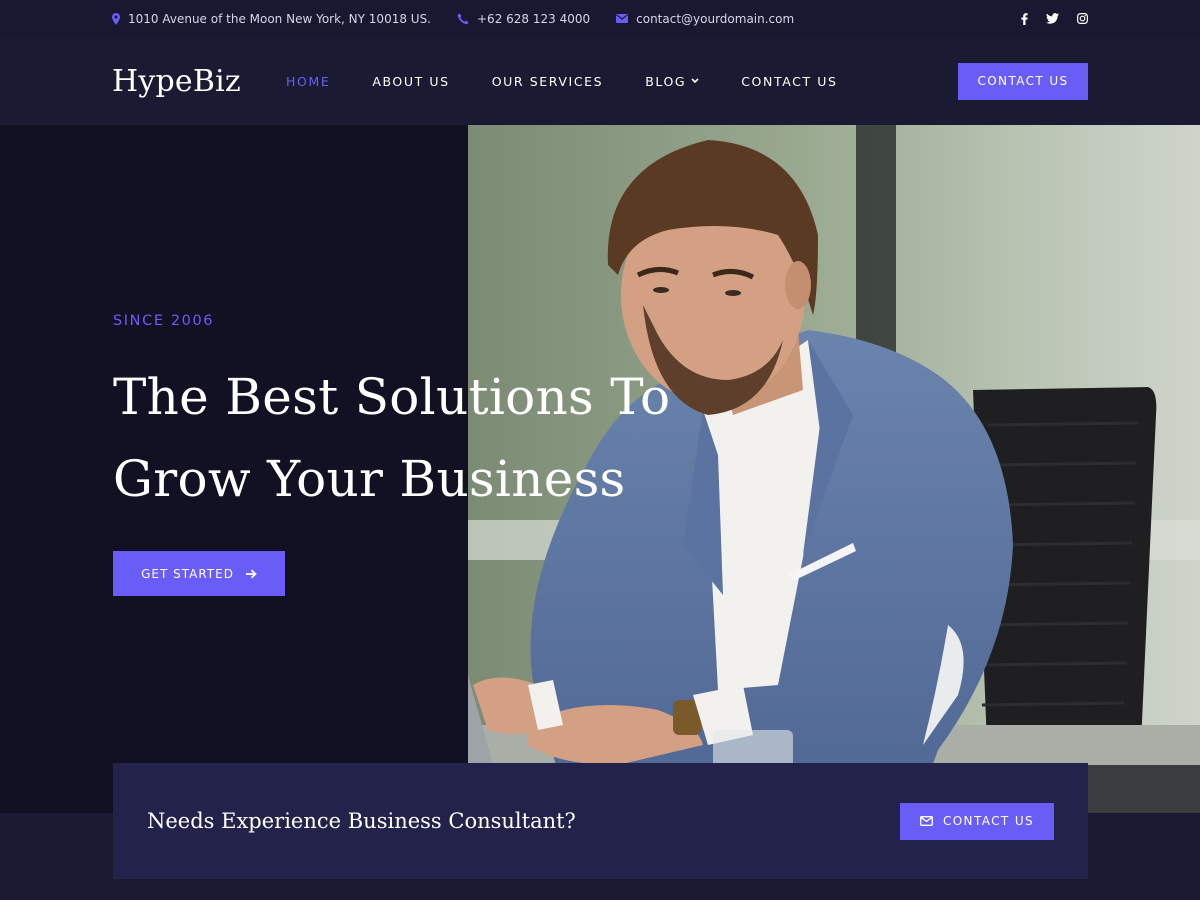 The height and width of the screenshot is (900, 1200). What do you see at coordinates (1024, 18) in the screenshot?
I see `facebook-icon` at bounding box center [1024, 18].